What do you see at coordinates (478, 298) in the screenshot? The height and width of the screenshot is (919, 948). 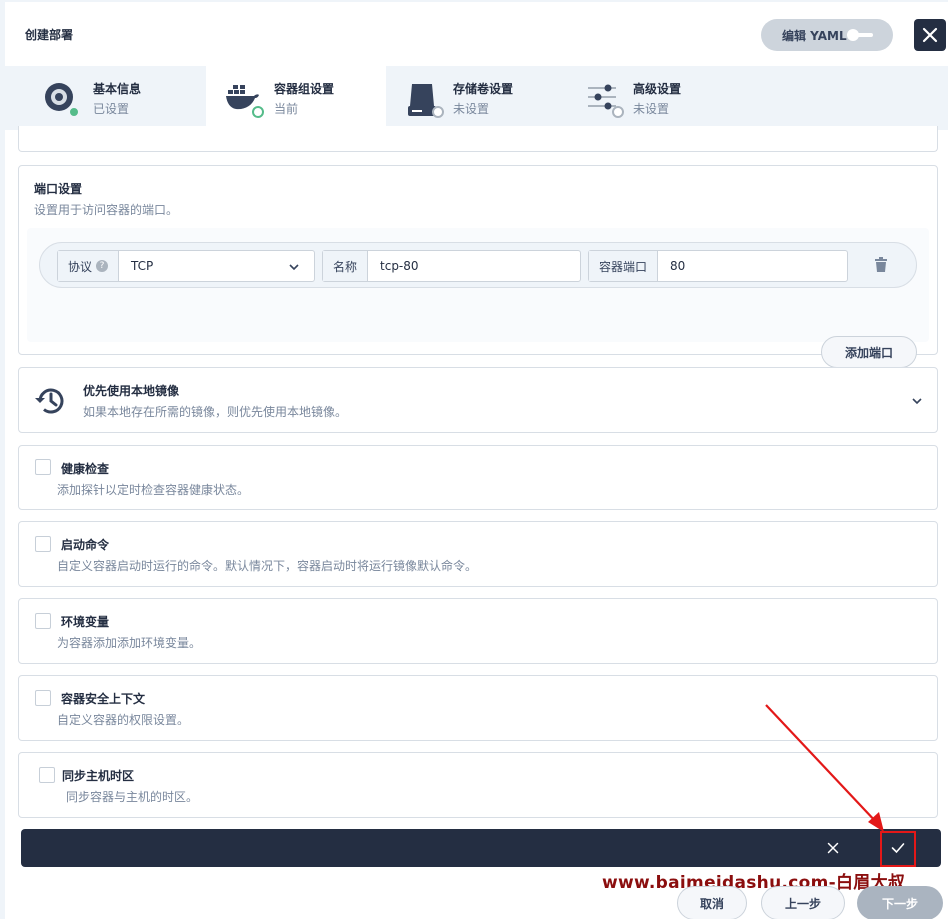 I see `port-list: 协议 ? TCP 名称 tcp-80 容器端口 80 添加端口` at bounding box center [478, 298].